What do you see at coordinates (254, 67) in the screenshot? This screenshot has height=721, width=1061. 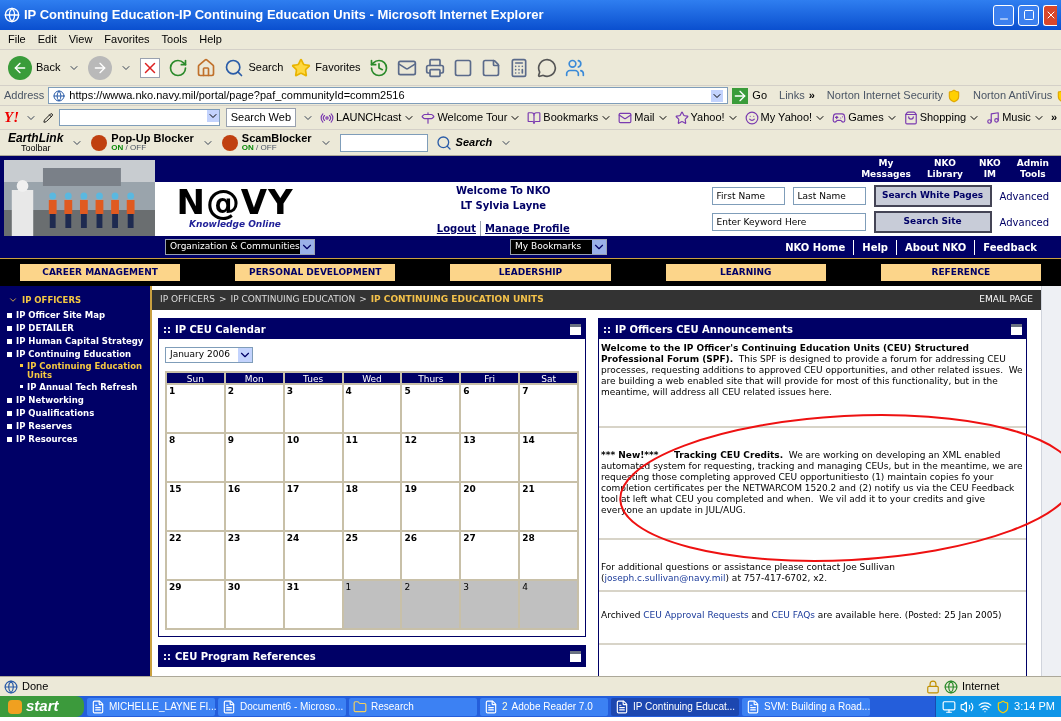 I see `search-button: Search` at bounding box center [254, 67].